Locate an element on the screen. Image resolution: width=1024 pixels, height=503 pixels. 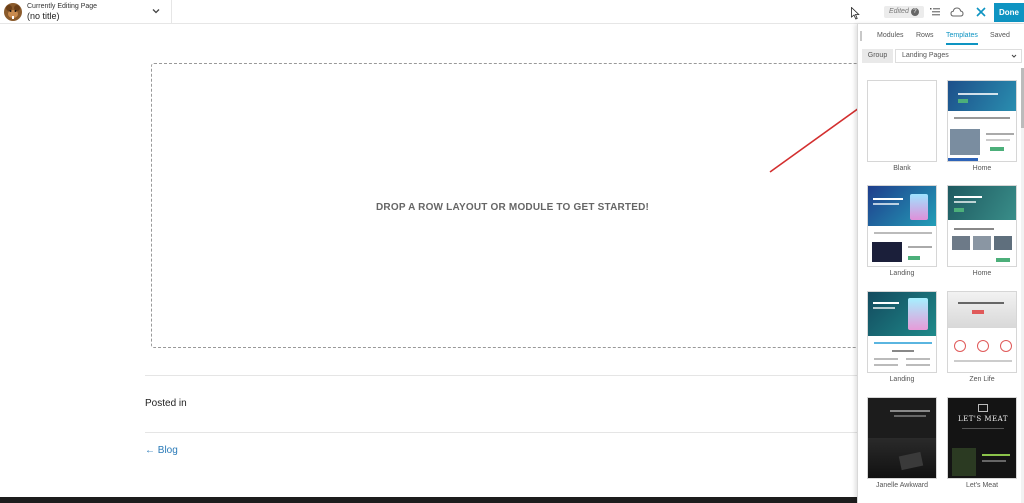
editing-label: Currently Editing Page is located at coordinates (62, 6).